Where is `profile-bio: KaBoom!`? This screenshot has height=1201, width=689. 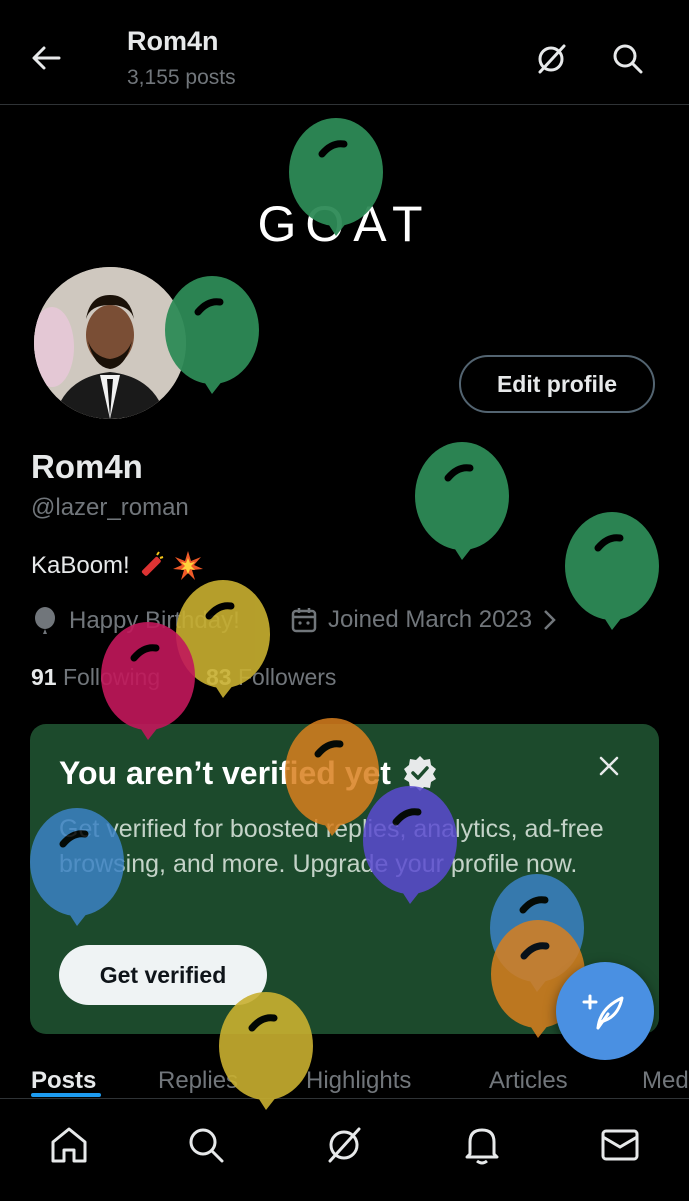
profile-bio: KaBoom! is located at coordinates (117, 566).